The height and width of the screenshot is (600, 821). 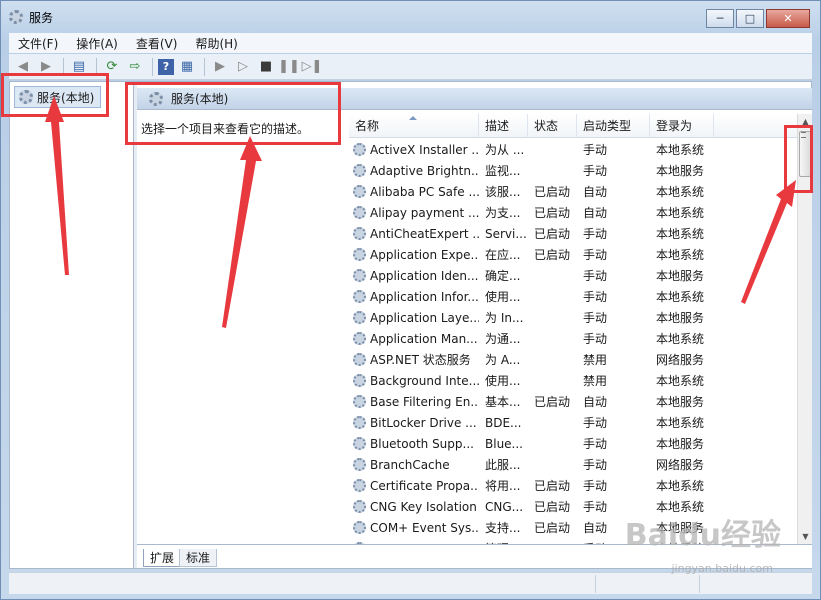 What do you see at coordinates (768, 242) in the screenshot?
I see `arrow-scrollbar-icon` at bounding box center [768, 242].